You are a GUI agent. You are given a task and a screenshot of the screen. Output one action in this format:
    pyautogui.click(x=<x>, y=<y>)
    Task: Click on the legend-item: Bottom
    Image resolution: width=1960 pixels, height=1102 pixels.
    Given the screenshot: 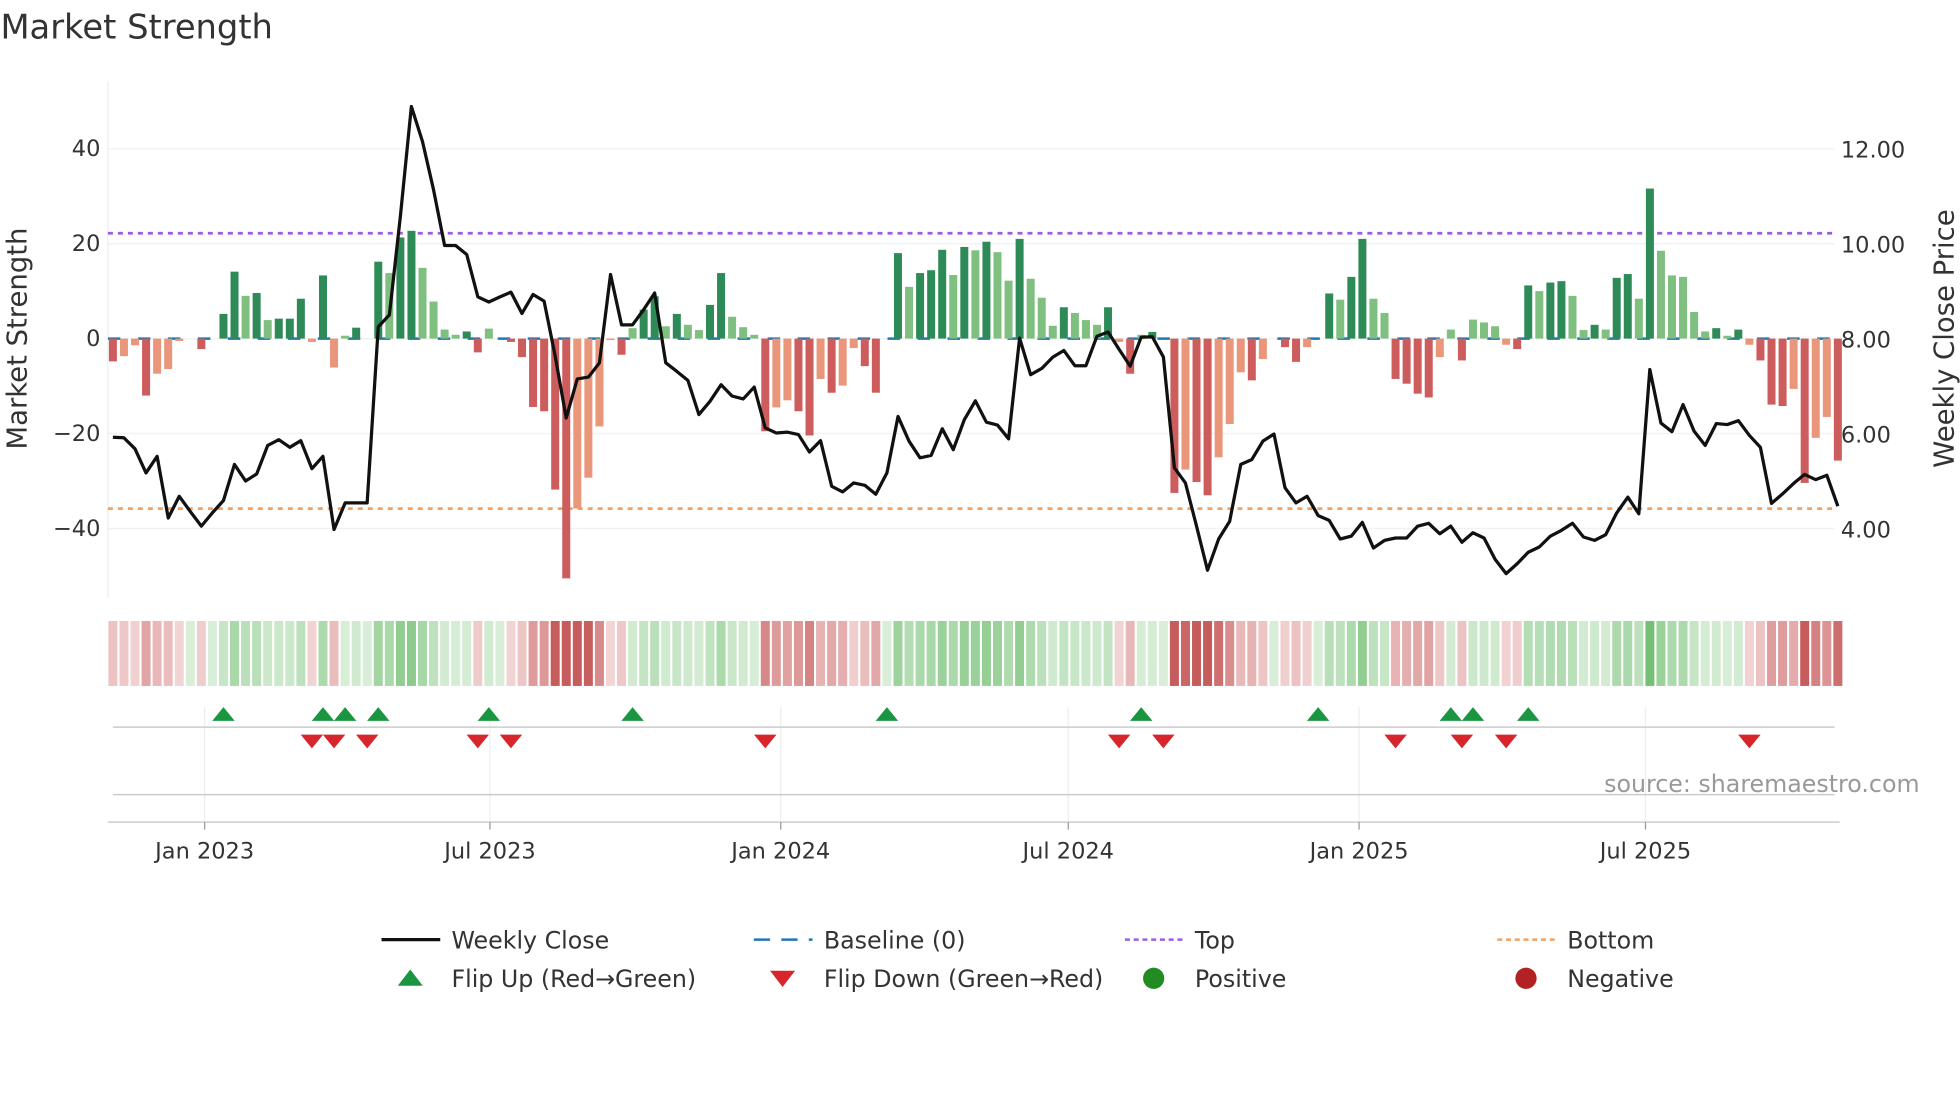 What is the action you would take?
    pyautogui.click(x=1575, y=940)
    